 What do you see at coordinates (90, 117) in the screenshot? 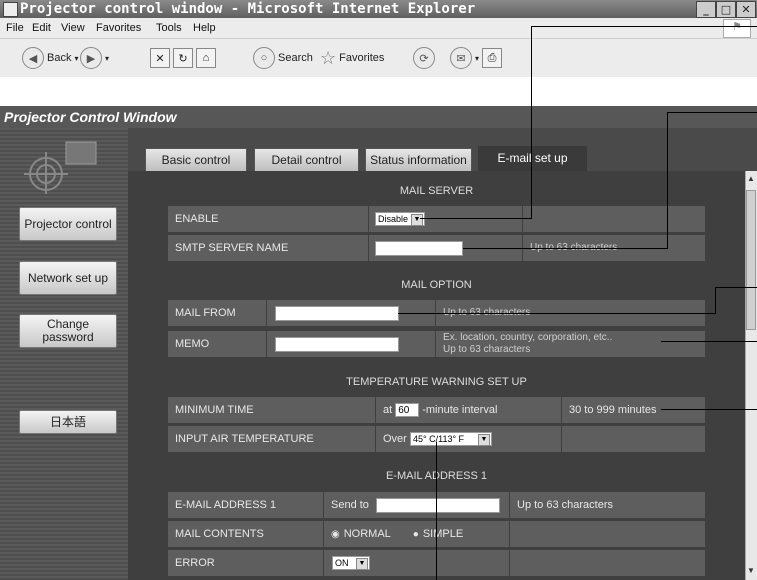
I see `app-title: Projector Control Window` at bounding box center [90, 117].